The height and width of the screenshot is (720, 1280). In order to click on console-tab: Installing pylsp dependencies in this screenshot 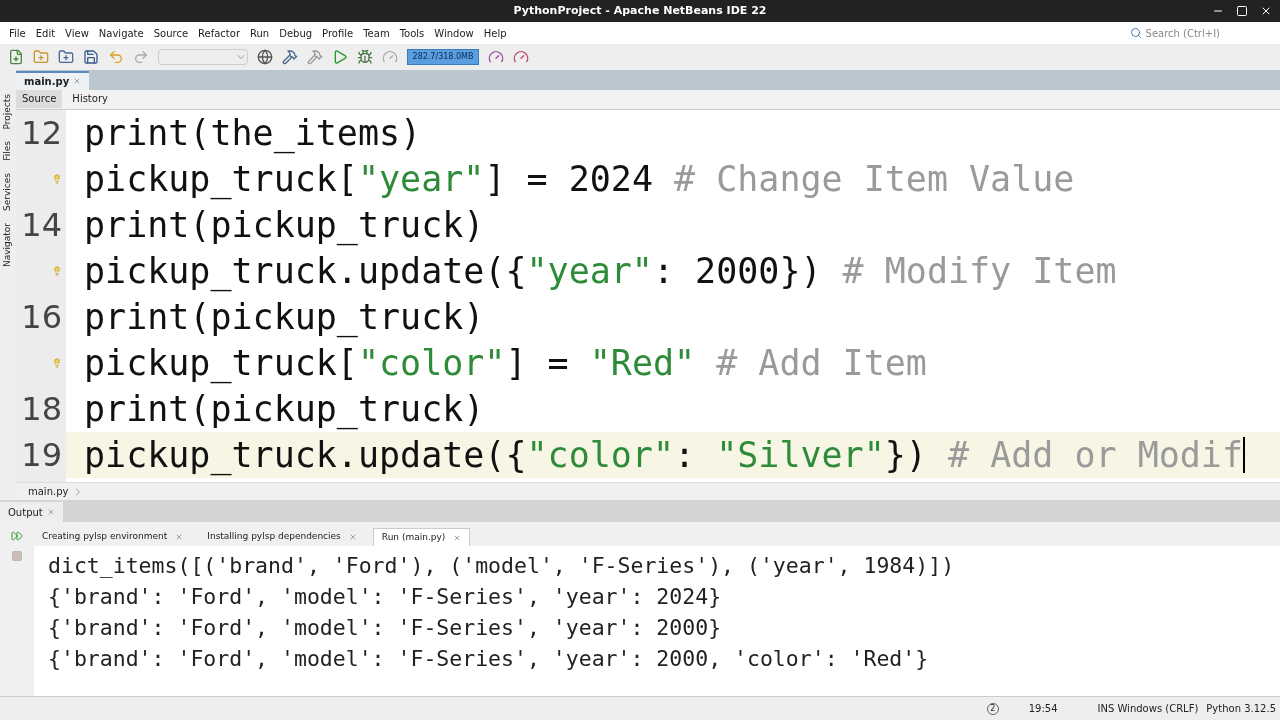, I will do `click(282, 537)`.